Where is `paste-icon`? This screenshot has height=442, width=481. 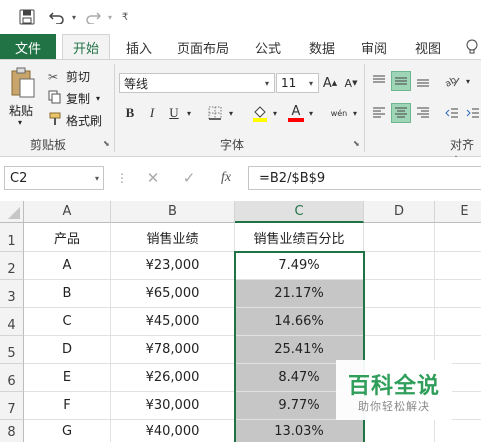
paste-icon is located at coordinates (23, 83).